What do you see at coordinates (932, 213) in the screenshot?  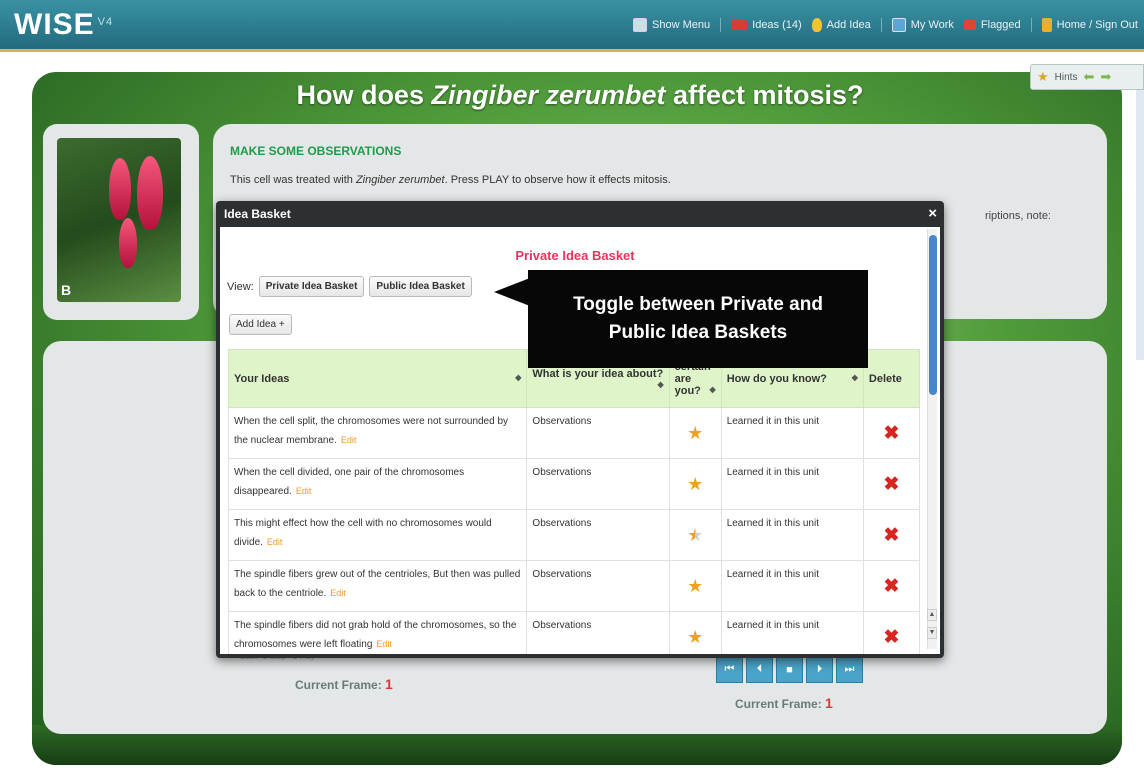 I see `close-icon: ×` at bounding box center [932, 213].